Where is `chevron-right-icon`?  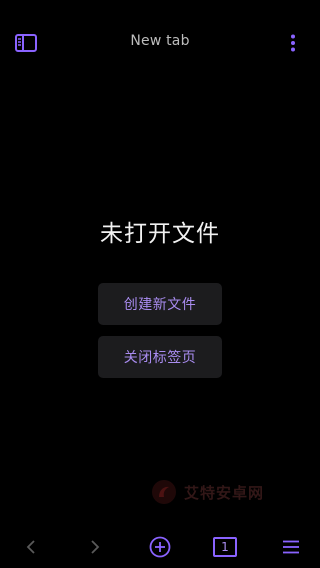 chevron-right-icon is located at coordinates (95, 547).